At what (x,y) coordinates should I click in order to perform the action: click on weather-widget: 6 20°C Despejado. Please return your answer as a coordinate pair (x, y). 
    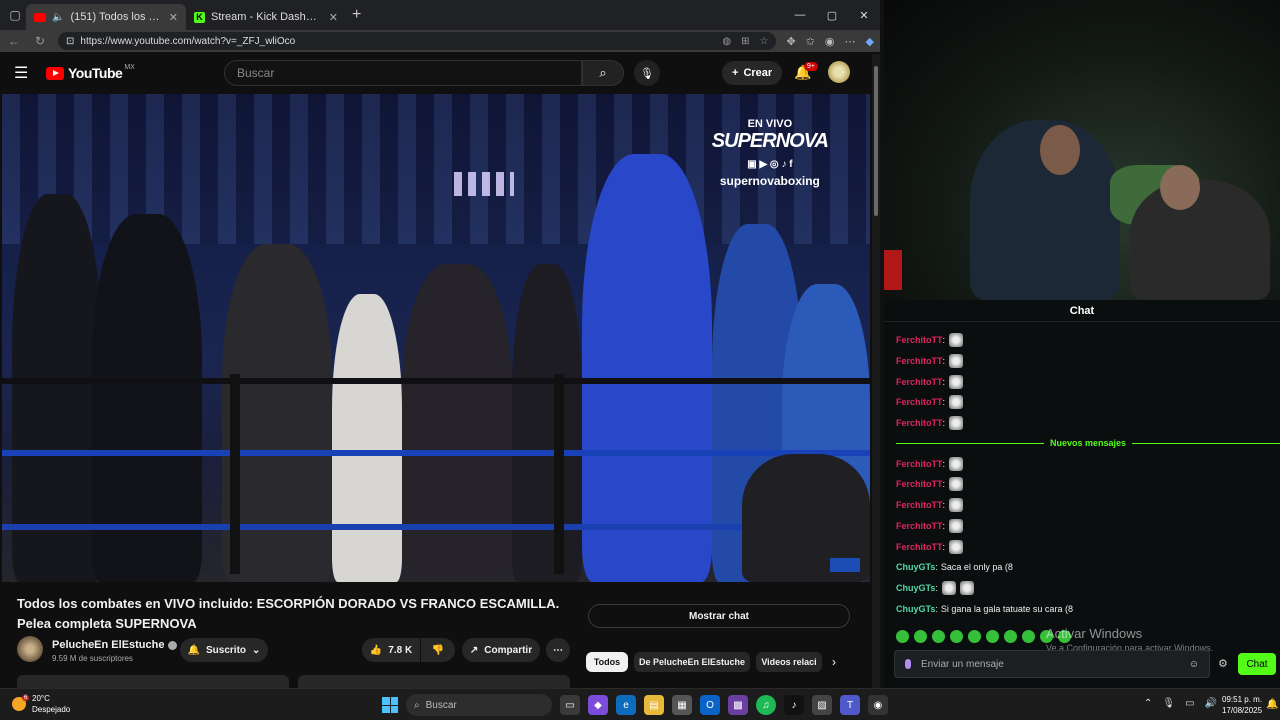
    Looking at the image, I should click on (41, 704).